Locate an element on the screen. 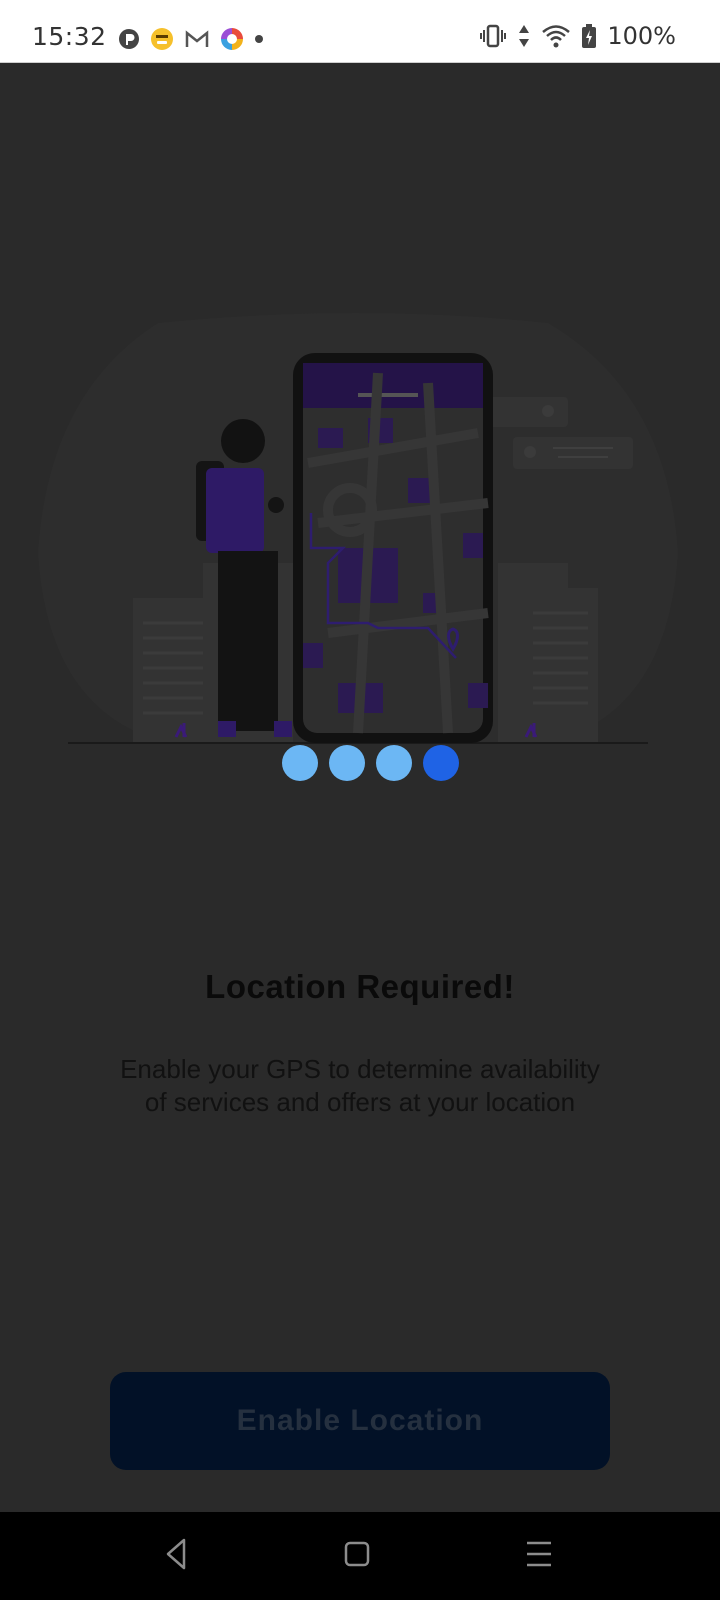 The width and height of the screenshot is (720, 1600). wifi-icon is located at coordinates (556, 36).